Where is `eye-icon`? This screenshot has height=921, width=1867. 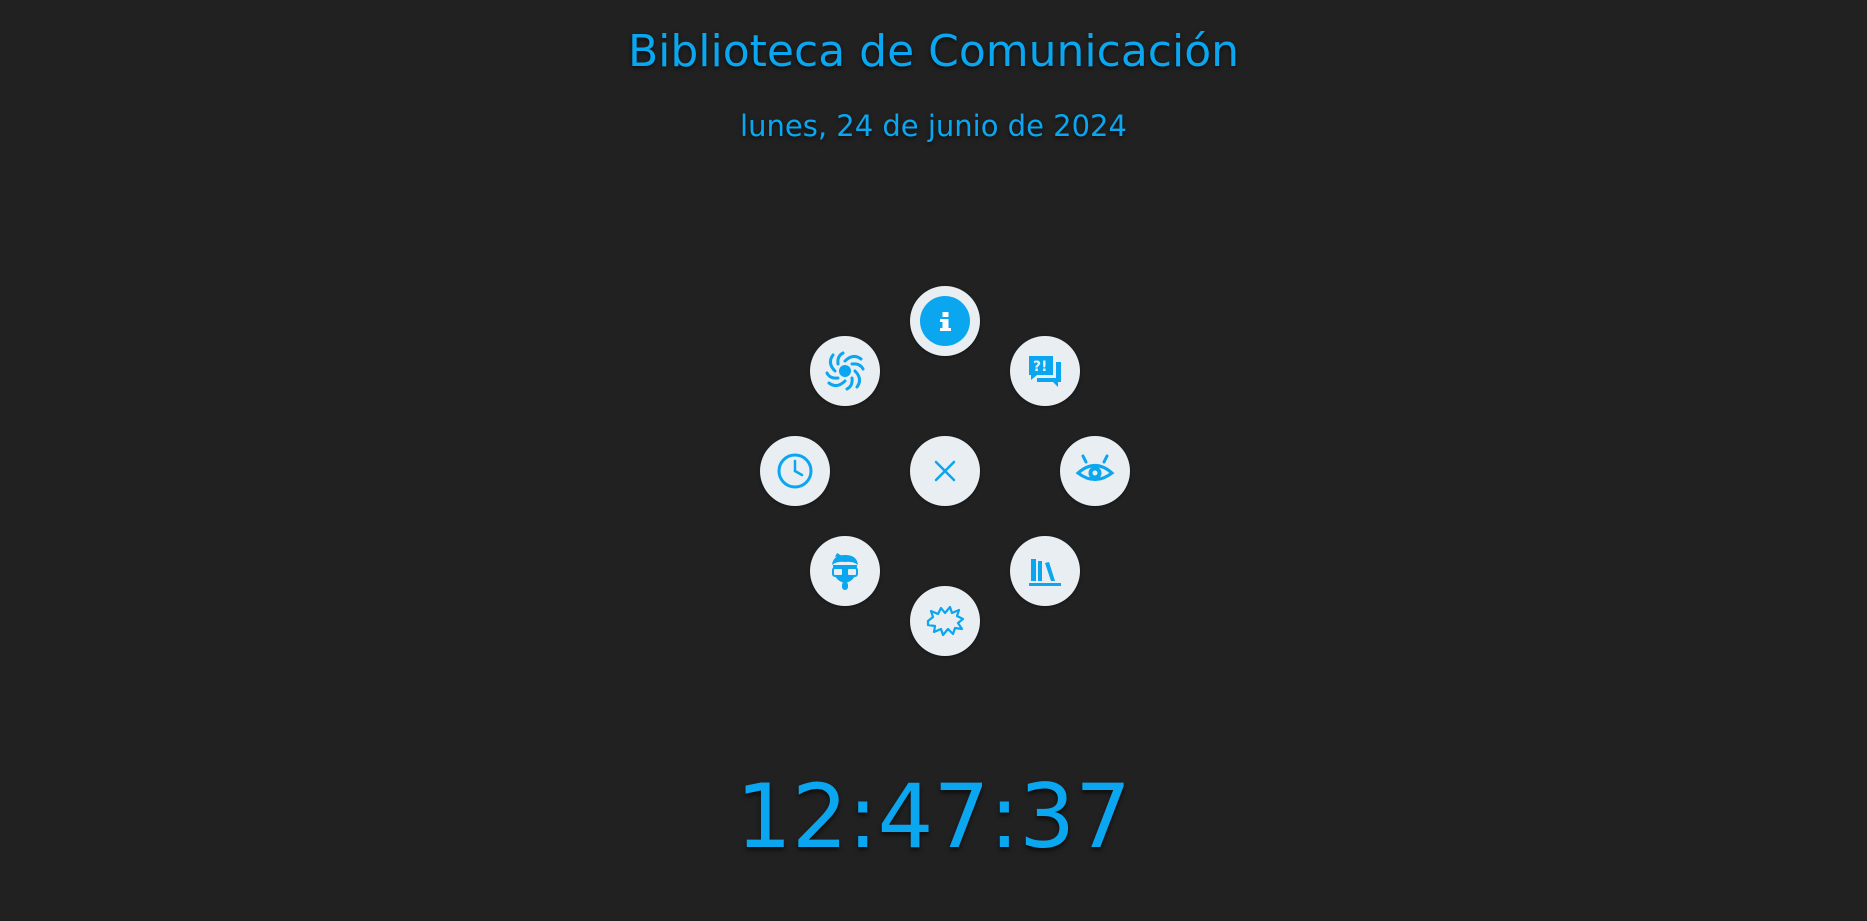
eye-icon is located at coordinates (1095, 471).